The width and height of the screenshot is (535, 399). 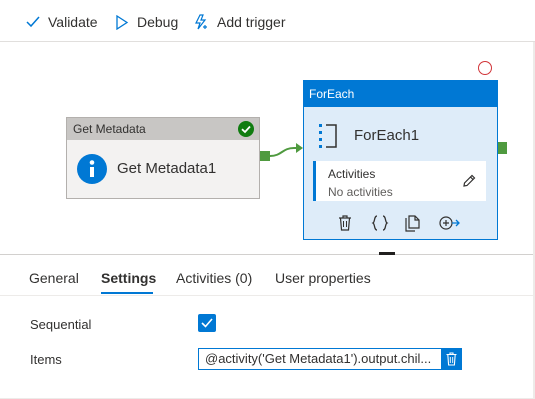 What do you see at coordinates (380, 223) in the screenshot?
I see `code-braces-icon` at bounding box center [380, 223].